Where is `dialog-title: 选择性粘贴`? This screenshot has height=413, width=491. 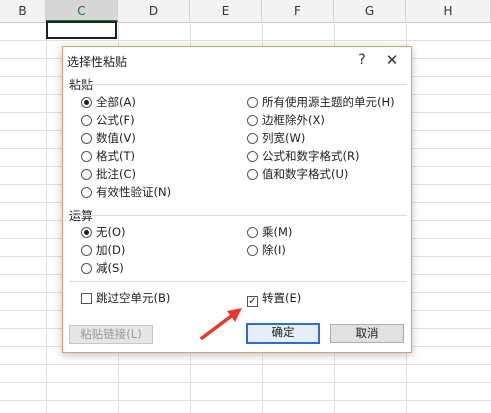 dialog-title: 选择性粘贴 is located at coordinates (97, 62).